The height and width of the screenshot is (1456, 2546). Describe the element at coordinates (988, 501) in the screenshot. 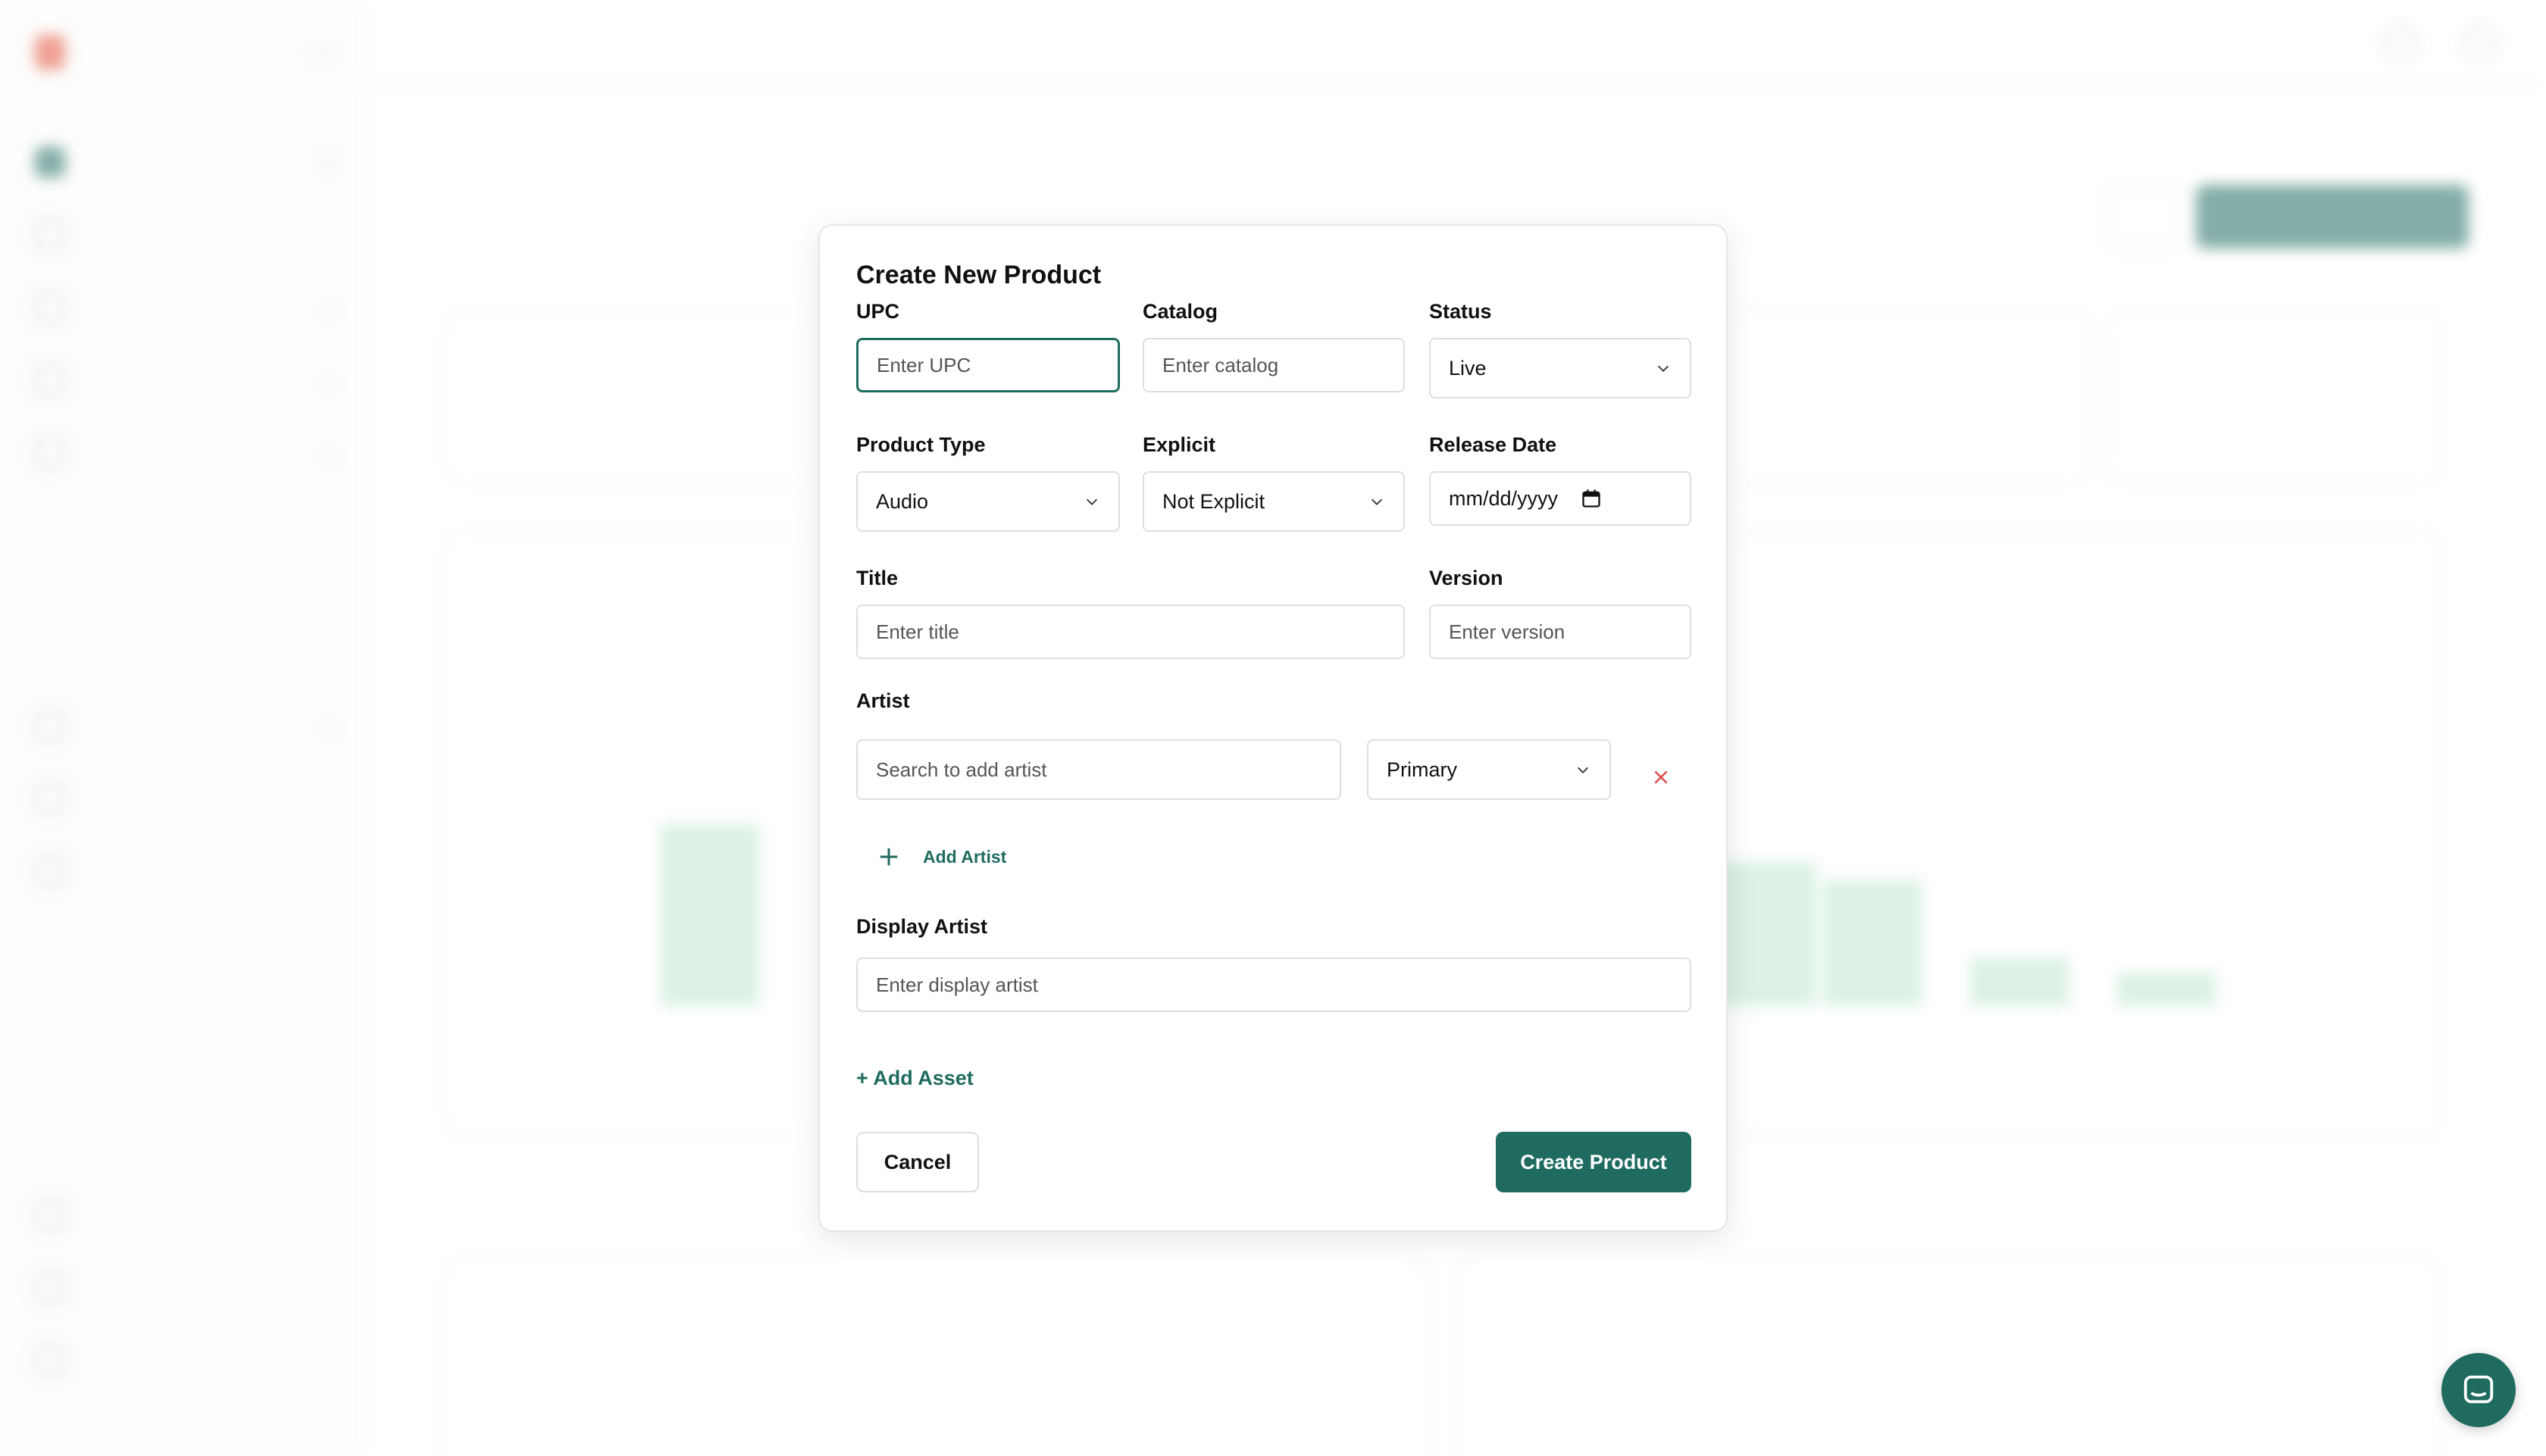

I see `product-type-select: Audio` at that location.